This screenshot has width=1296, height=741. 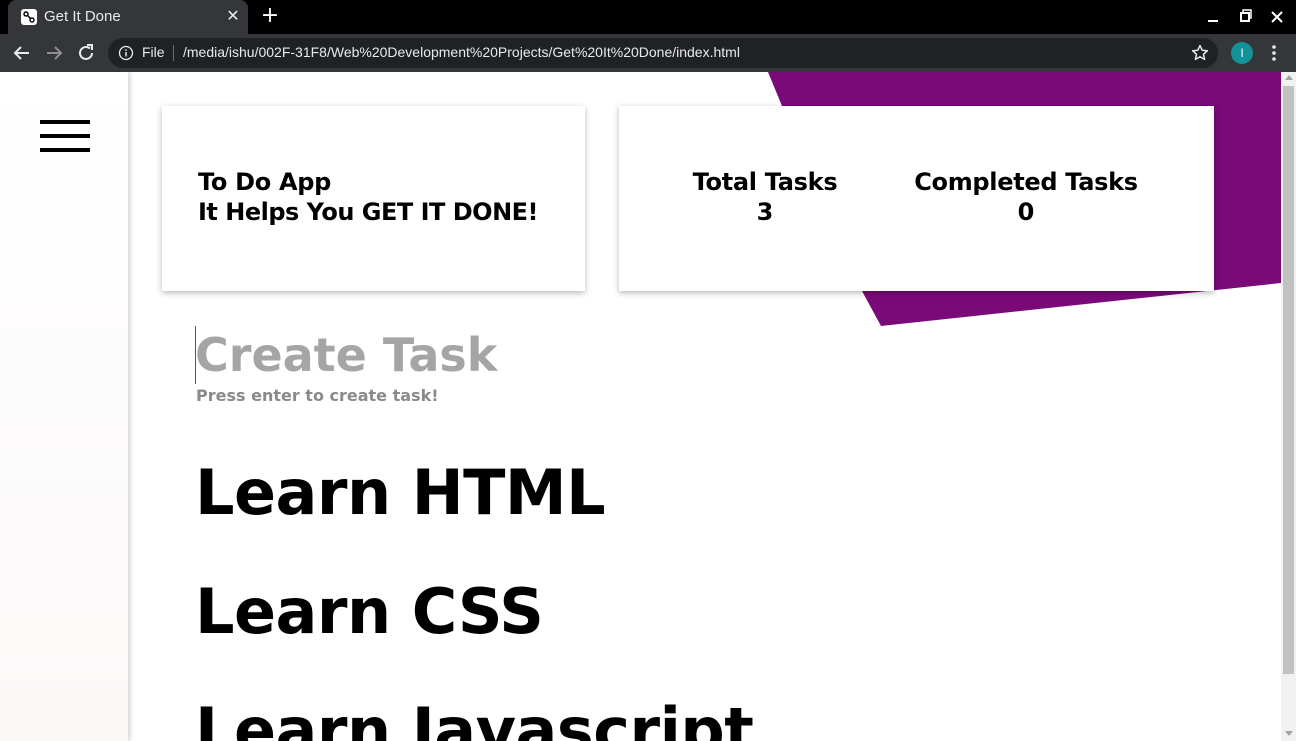 What do you see at coordinates (54, 53) in the screenshot?
I see `forward-arrow-icon` at bounding box center [54, 53].